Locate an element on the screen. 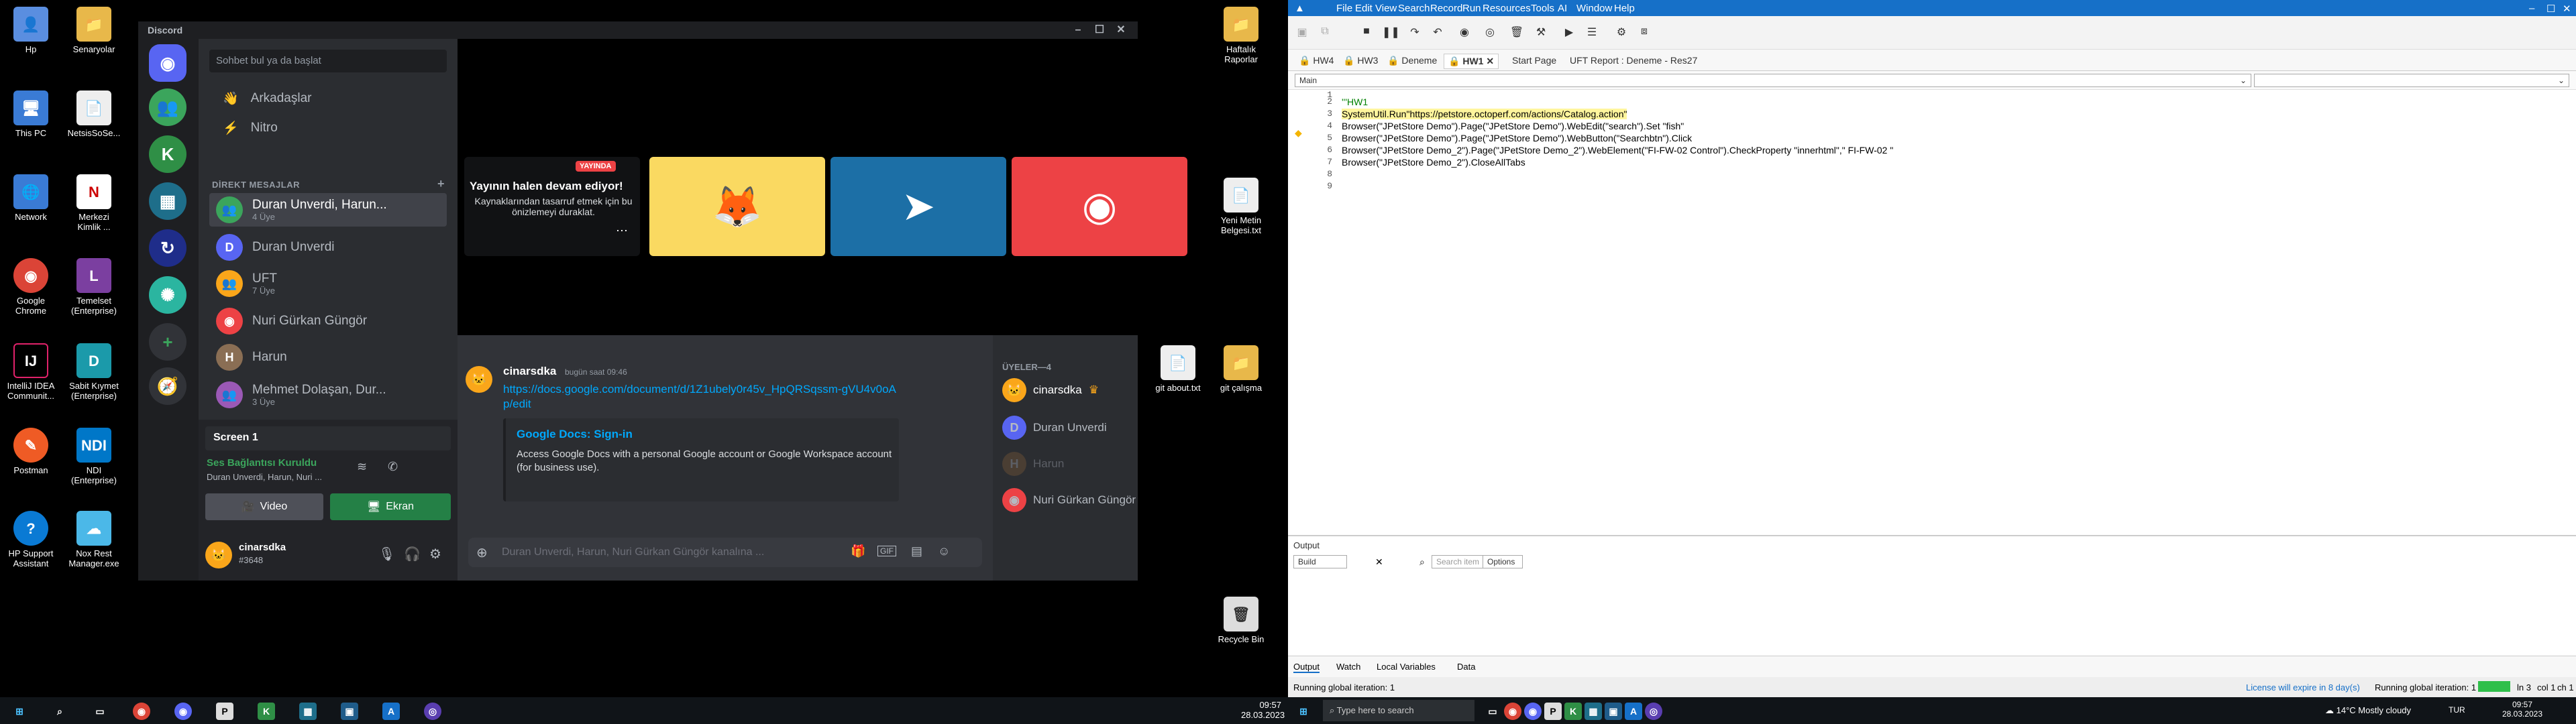 The image size is (2576, 724). menu-help: Help is located at coordinates (1624, 8).